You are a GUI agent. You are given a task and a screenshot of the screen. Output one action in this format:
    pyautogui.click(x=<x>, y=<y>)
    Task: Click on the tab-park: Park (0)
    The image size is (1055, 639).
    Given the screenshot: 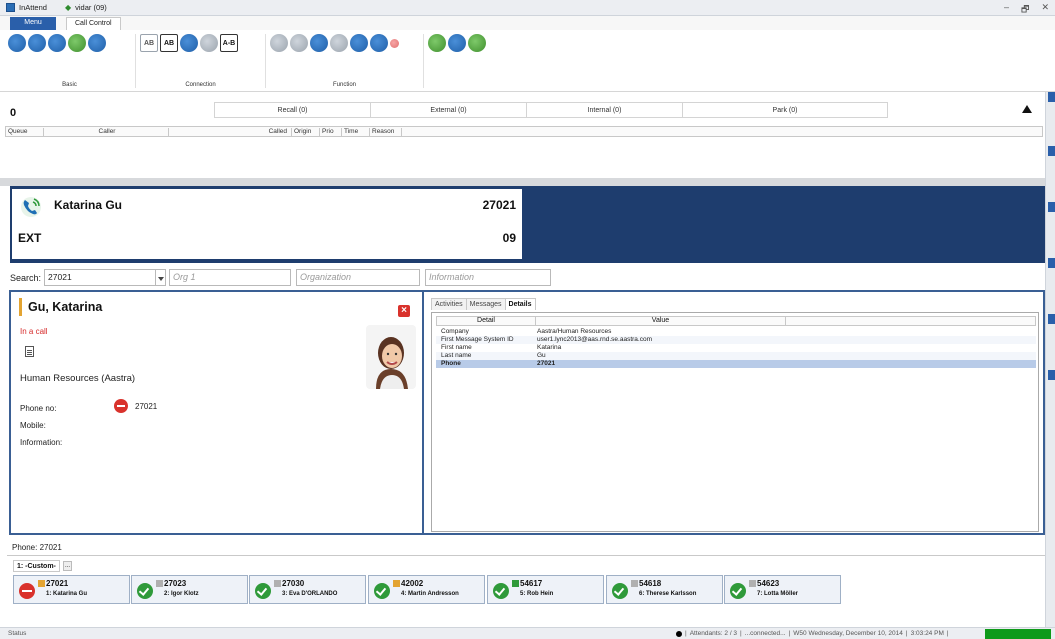 What is the action you would take?
    pyautogui.click(x=785, y=110)
    